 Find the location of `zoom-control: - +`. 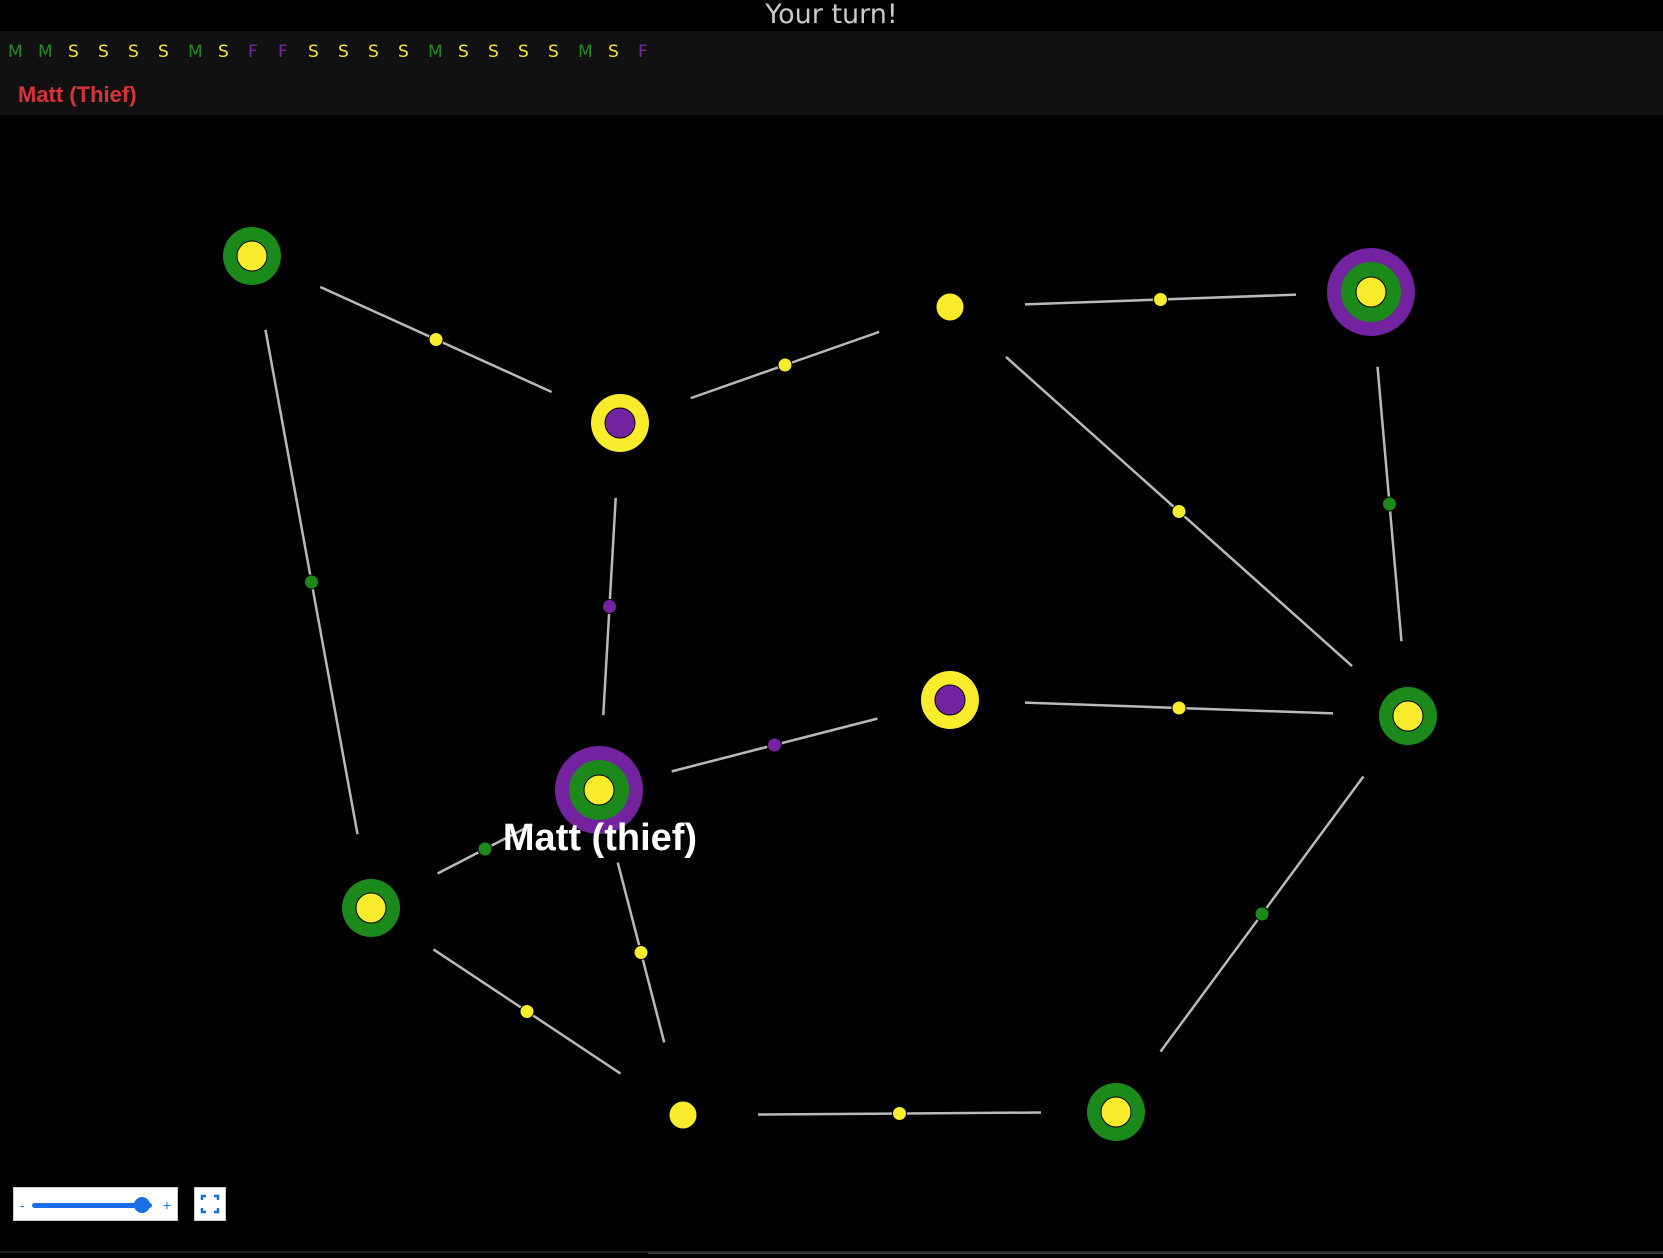

zoom-control: - + is located at coordinates (95, 1204).